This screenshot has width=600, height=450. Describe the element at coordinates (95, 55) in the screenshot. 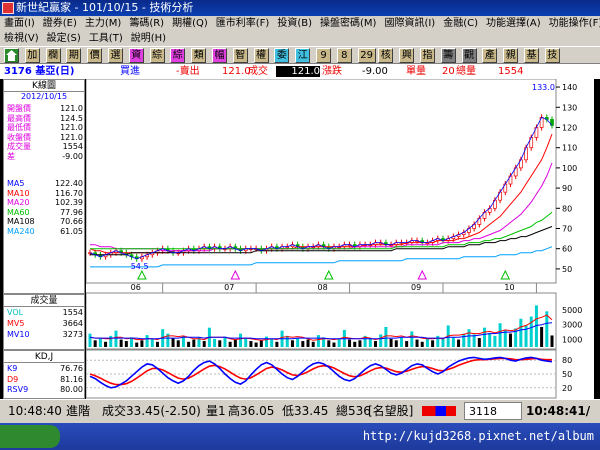

I see `toolbar-button-4: 價` at that location.